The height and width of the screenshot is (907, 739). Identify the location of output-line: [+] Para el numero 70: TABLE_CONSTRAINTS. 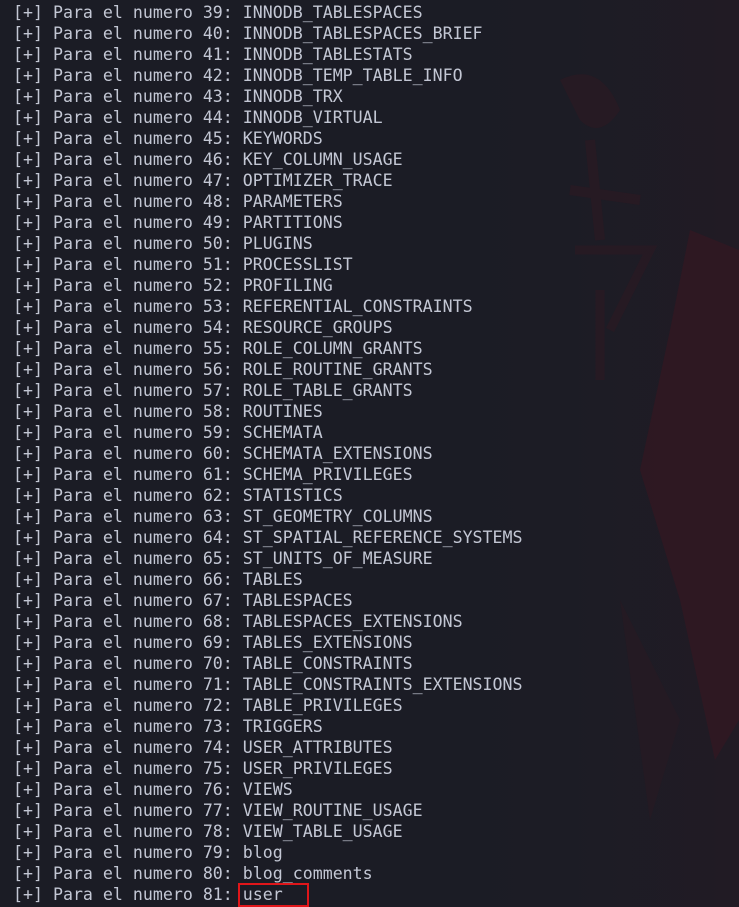
(268, 663).